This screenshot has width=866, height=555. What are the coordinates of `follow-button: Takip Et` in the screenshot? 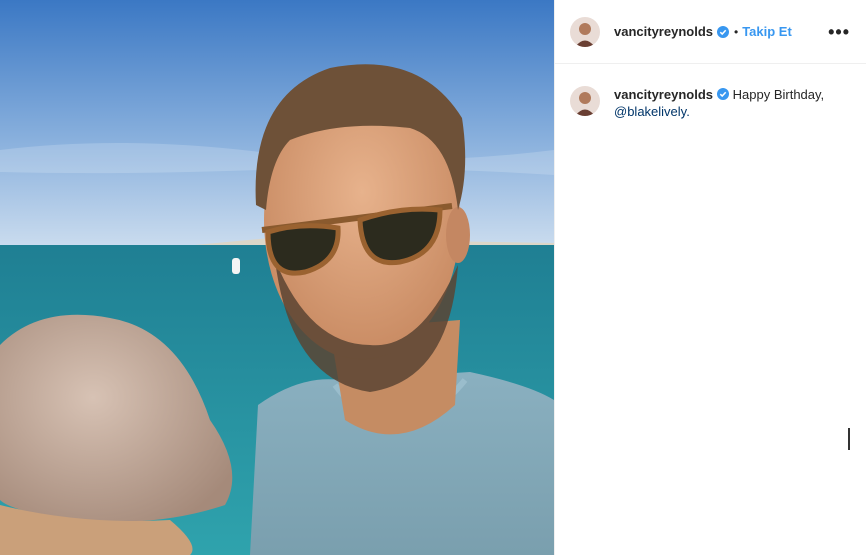 It's located at (767, 31).